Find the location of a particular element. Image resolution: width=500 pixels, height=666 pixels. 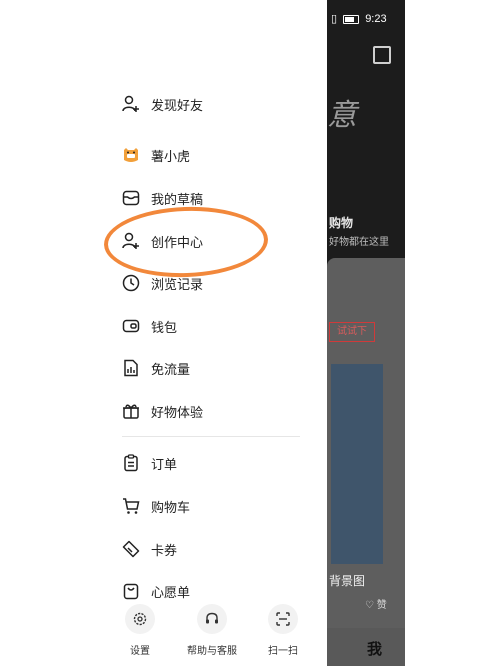

settings-label: 设置 is located at coordinates (140, 651).